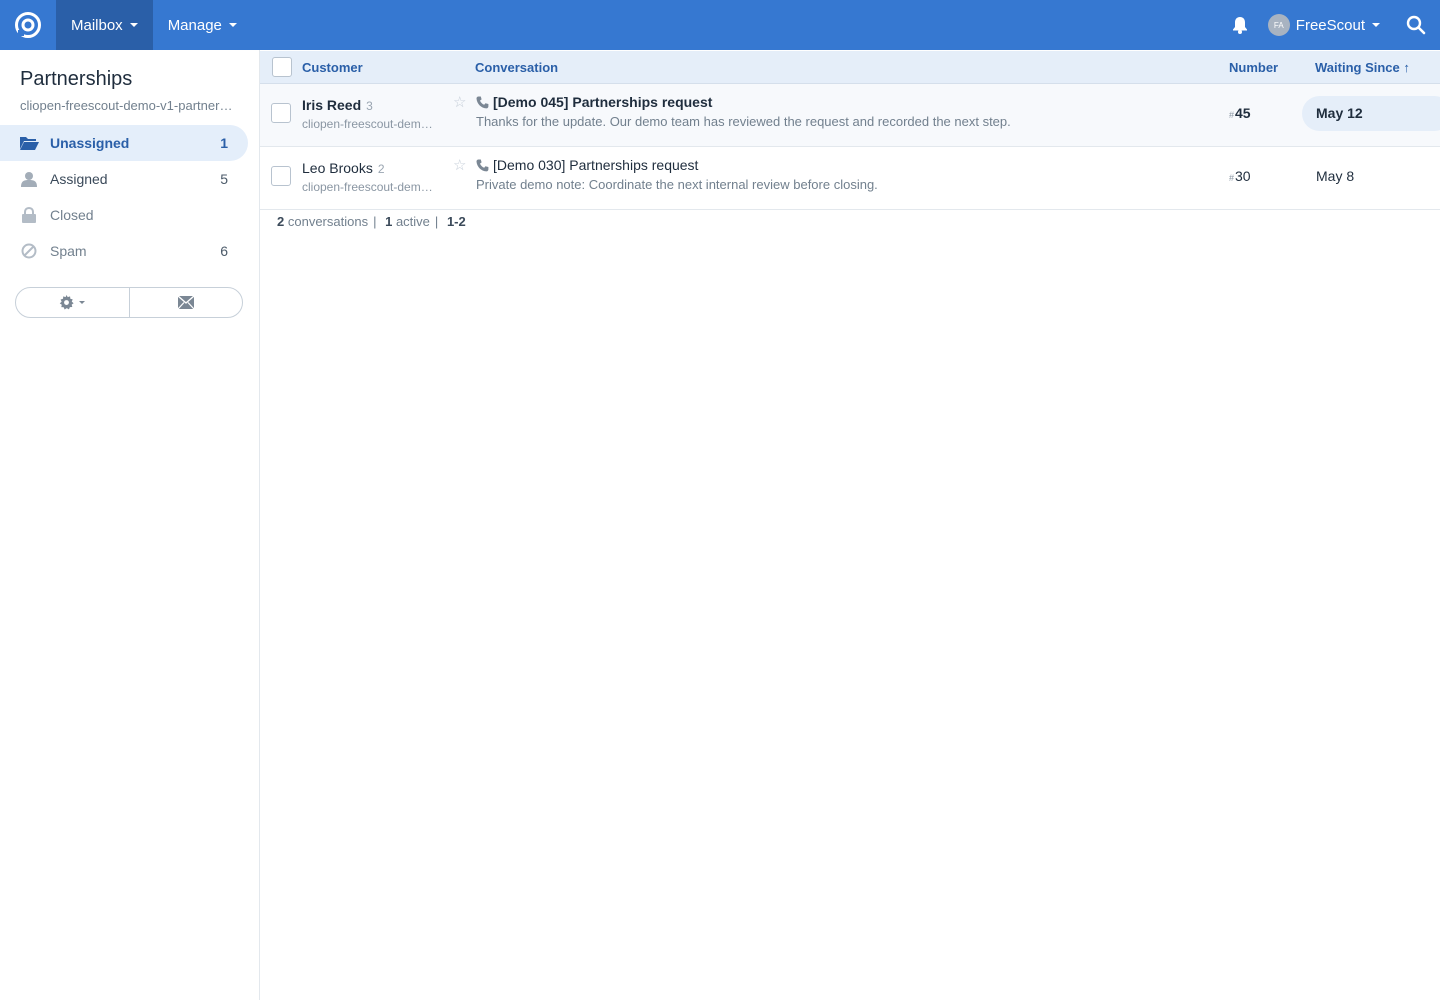 Image resolution: width=1440 pixels, height=1000 pixels. I want to click on customer-name: Iris Reed 3, so click(337, 105).